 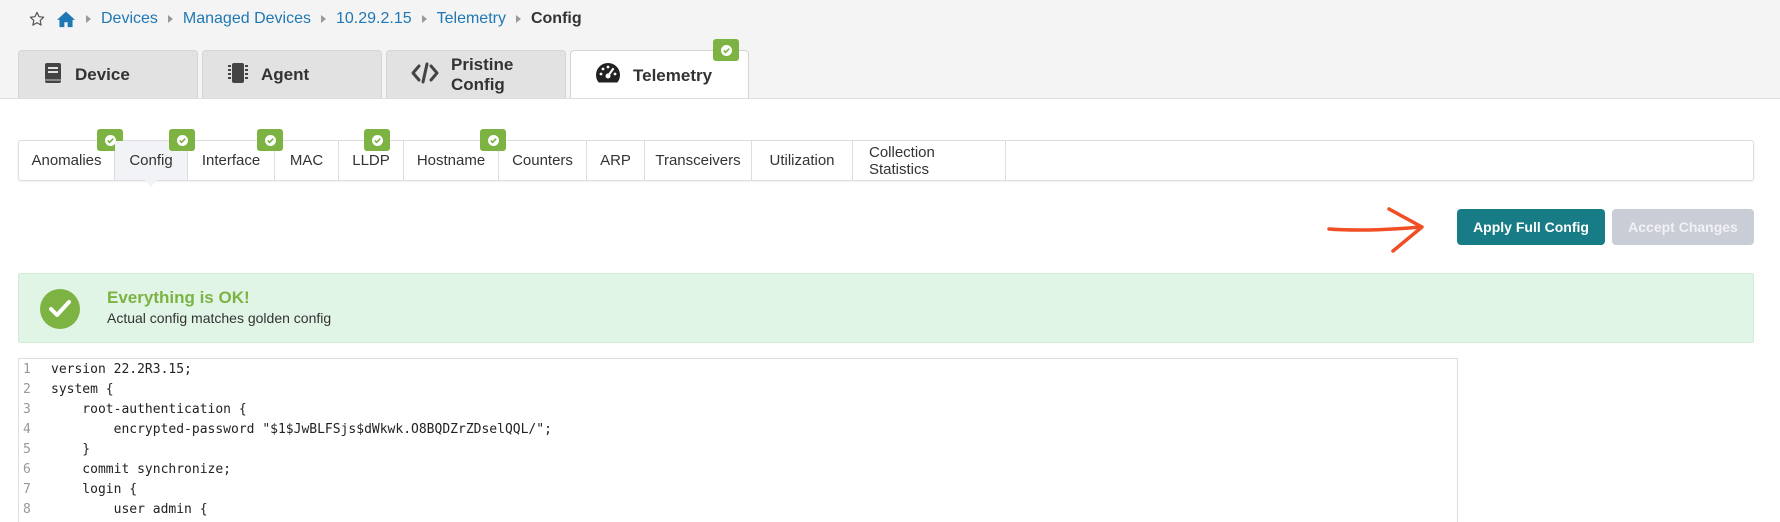 What do you see at coordinates (178, 297) in the screenshot?
I see `alert-title: Everything is OK!` at bounding box center [178, 297].